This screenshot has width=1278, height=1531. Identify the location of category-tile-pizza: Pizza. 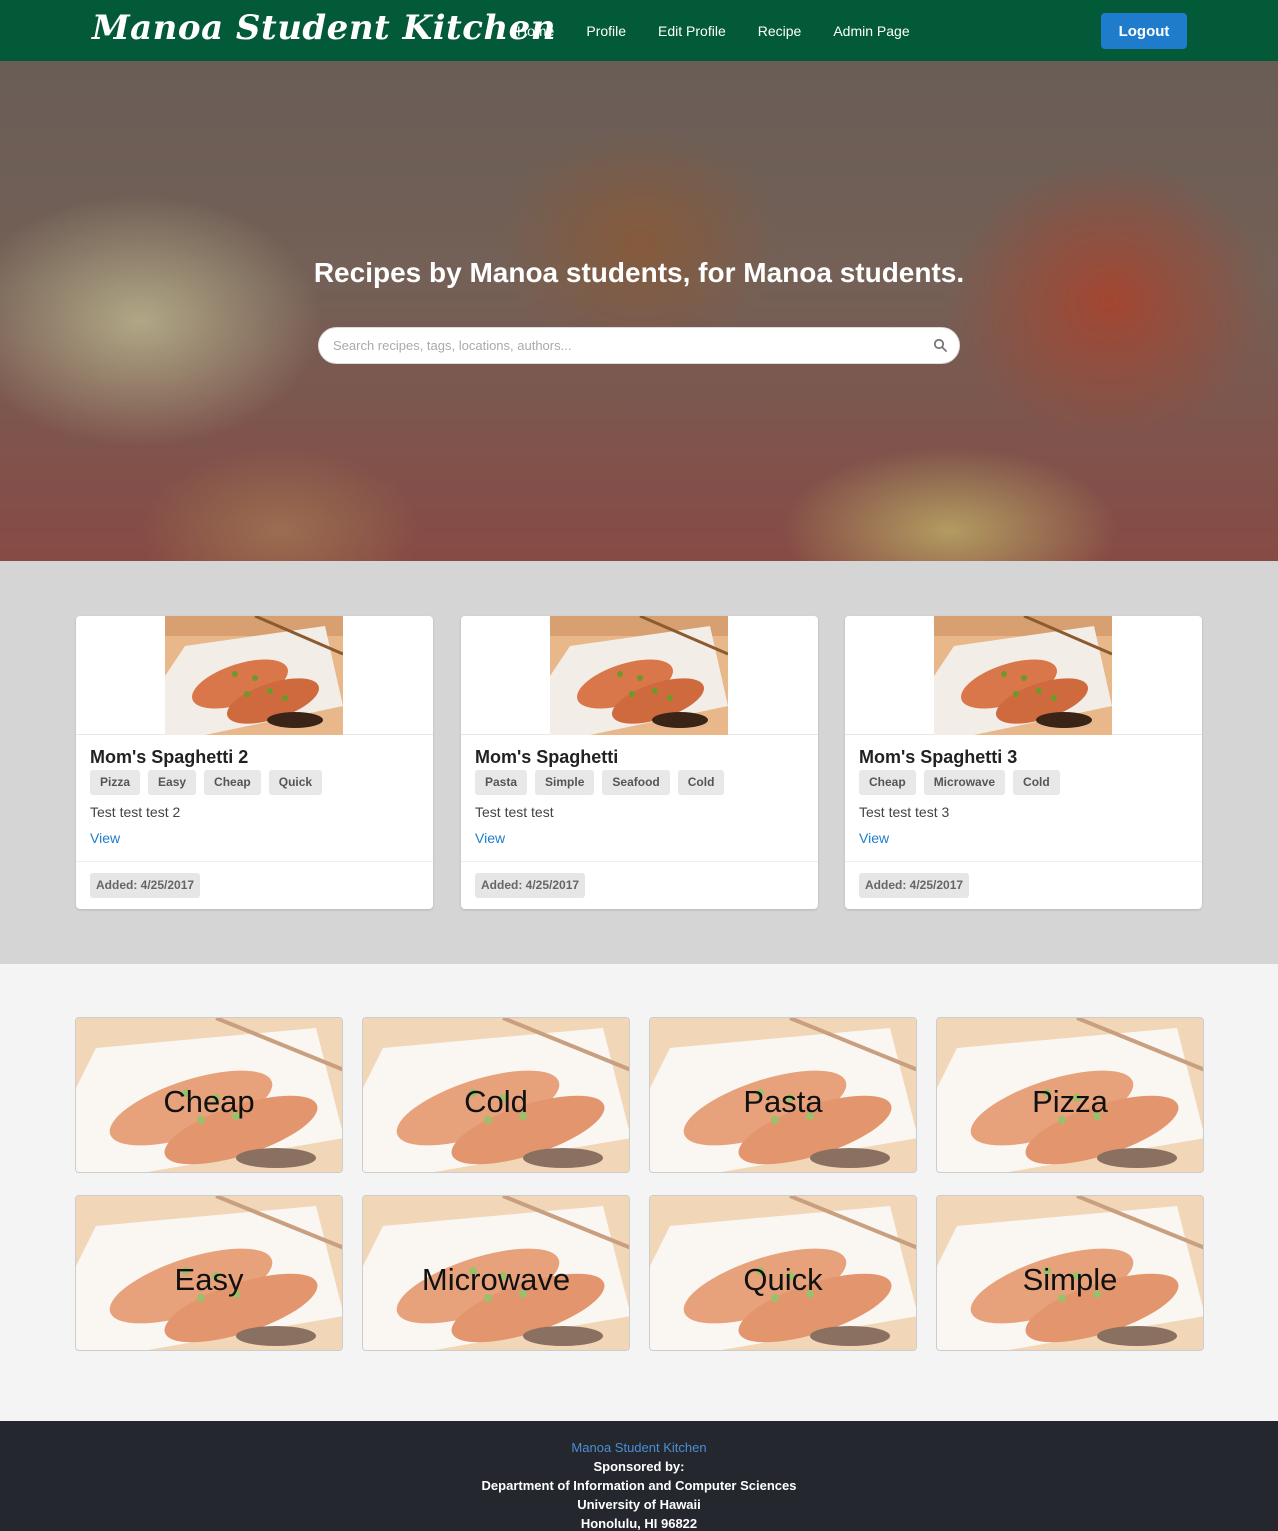
(1070, 1095).